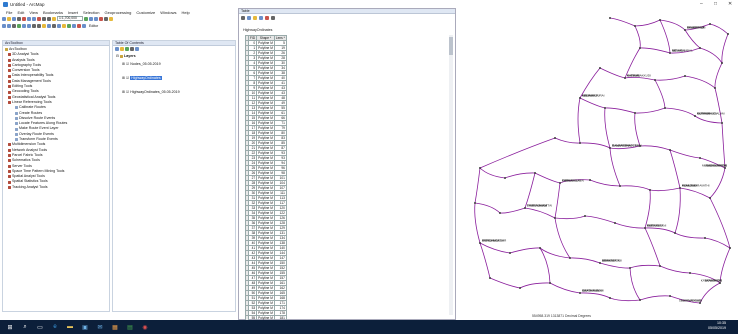 This screenshot has width=738, height=334. What do you see at coordinates (266, 213) in the screenshot?
I see `table-row: 34 Polyline M 122` at bounding box center [266, 213].